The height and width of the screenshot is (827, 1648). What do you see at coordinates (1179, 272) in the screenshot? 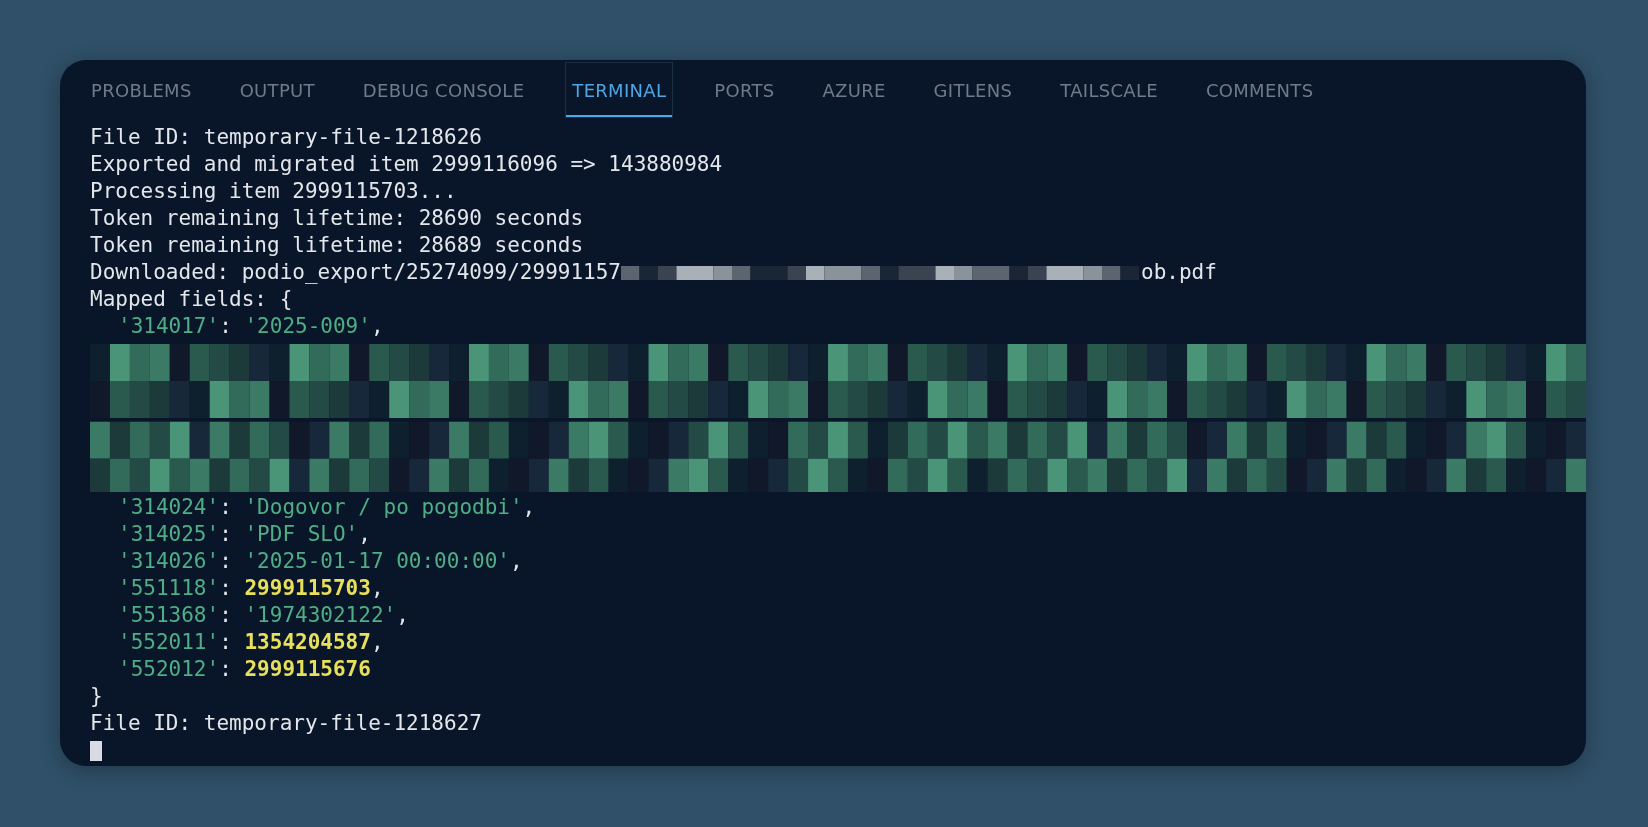
I see `terminal-text: ob.pdf` at bounding box center [1179, 272].